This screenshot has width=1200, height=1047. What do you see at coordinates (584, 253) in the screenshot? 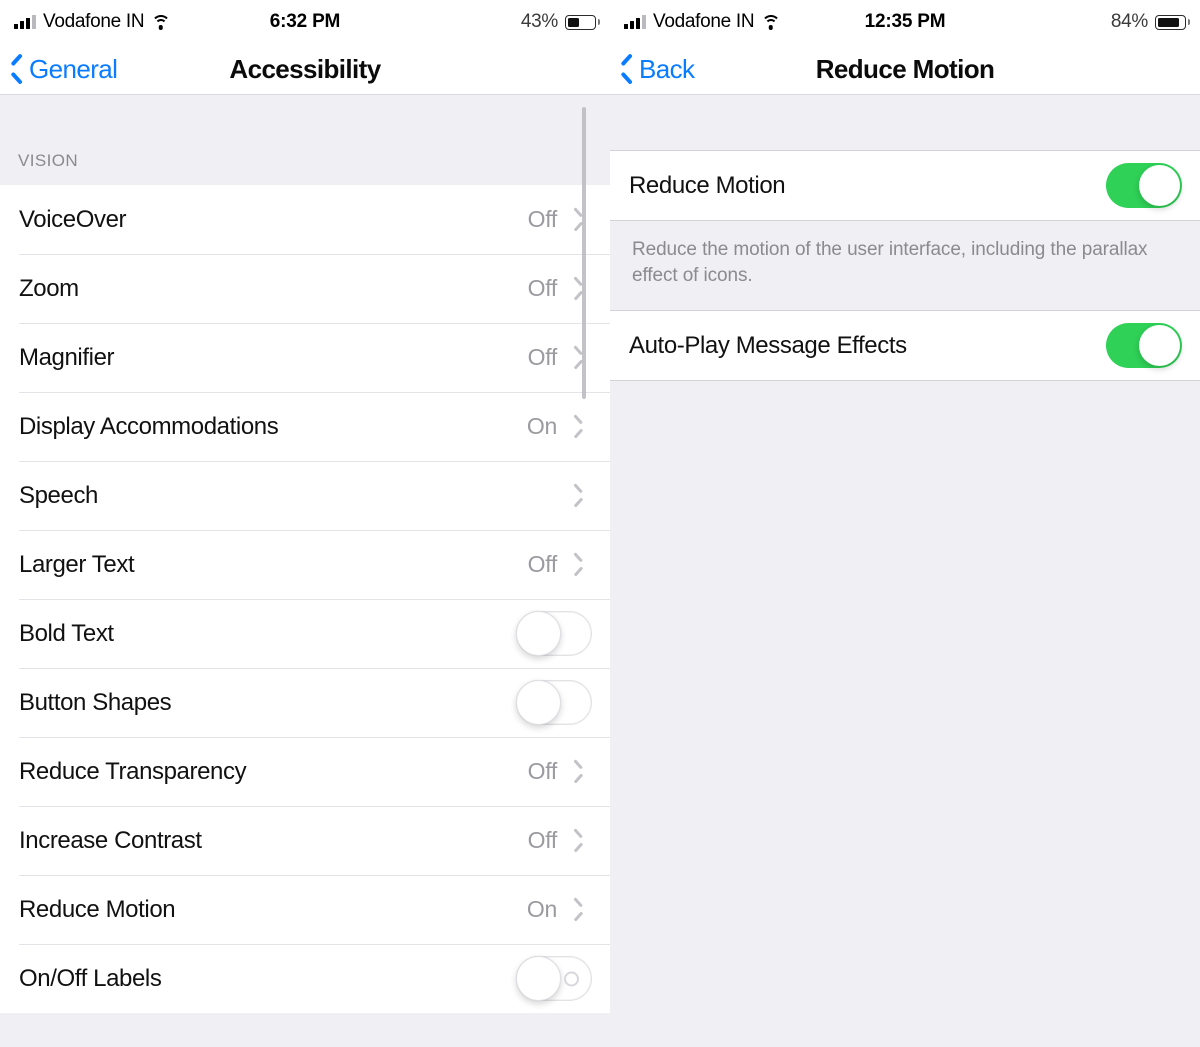
I see `vertical-scrollbar` at bounding box center [584, 253].